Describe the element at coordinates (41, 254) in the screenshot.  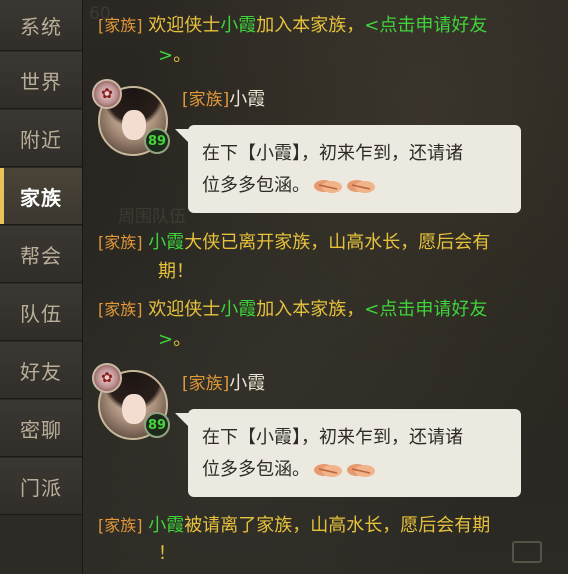
I see `tab-guild: 帮会` at that location.